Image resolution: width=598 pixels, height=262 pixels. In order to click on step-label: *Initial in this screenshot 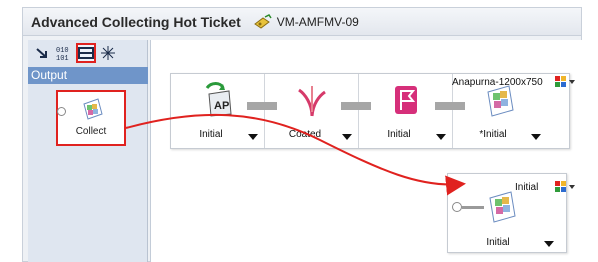, I will do `click(493, 134)`.